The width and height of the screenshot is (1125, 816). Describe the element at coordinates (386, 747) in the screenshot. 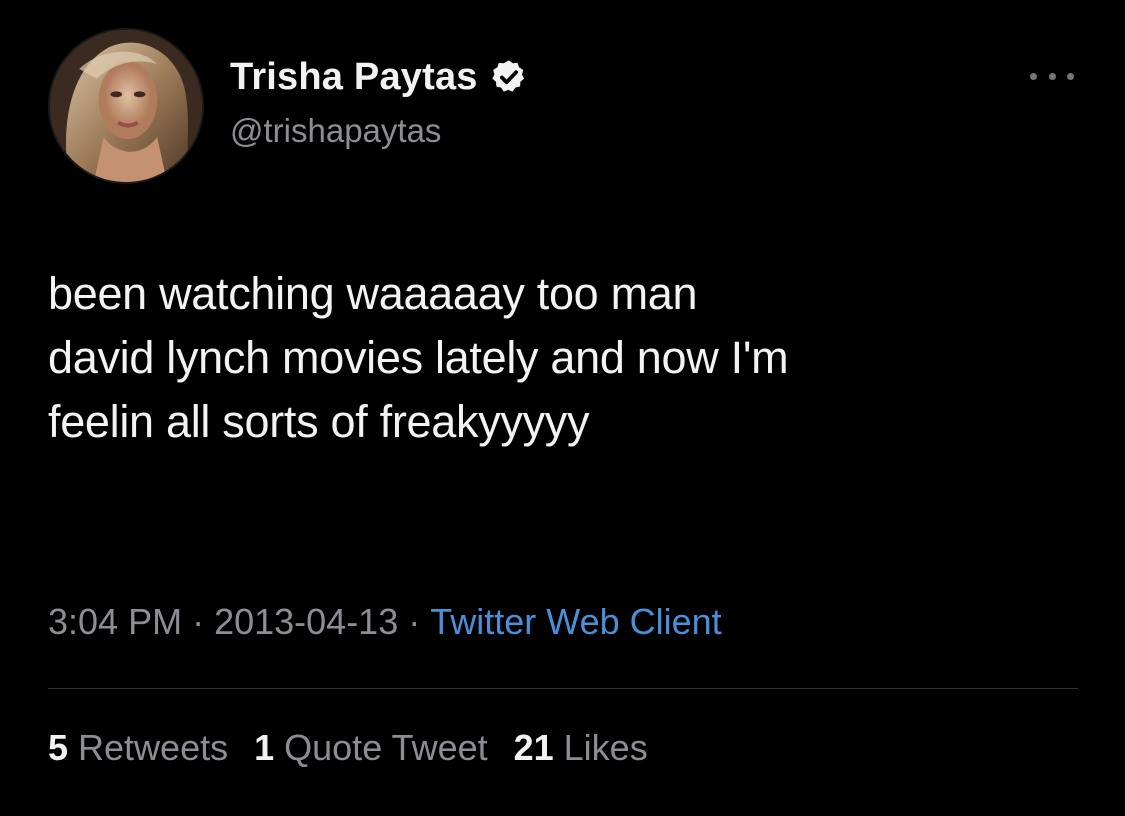

I see `quote-tweets-label: Quote Tweet` at that location.